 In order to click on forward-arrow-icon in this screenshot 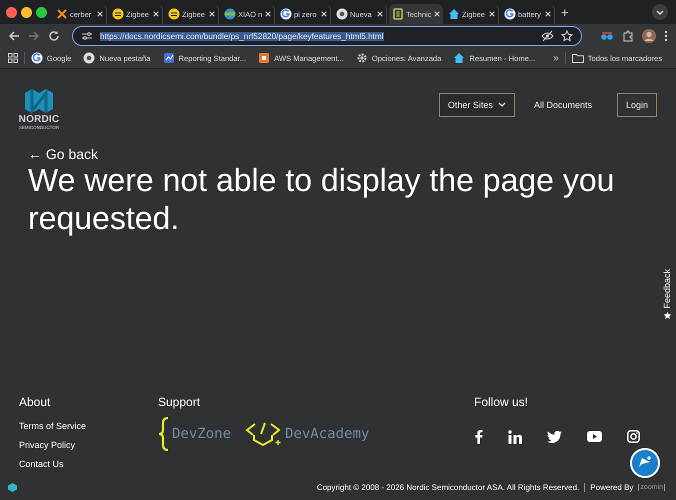, I will do `click(34, 36)`.